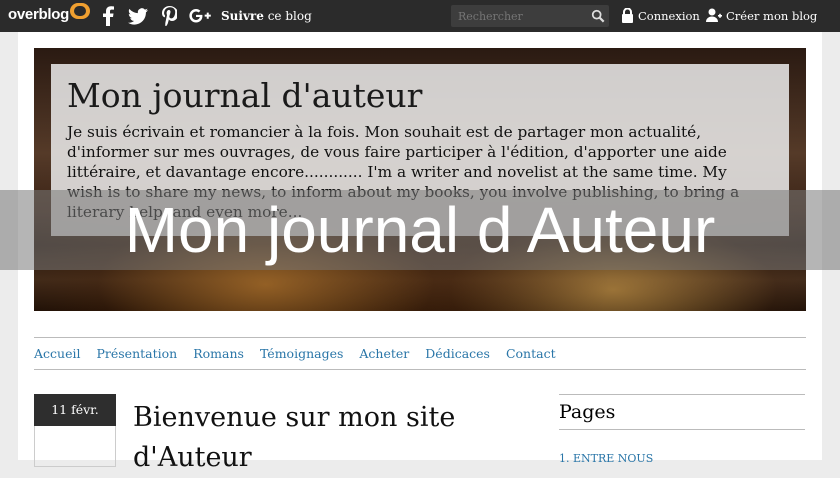 This screenshot has height=478, width=840. I want to click on nav-presentation: Présentation, so click(136, 353).